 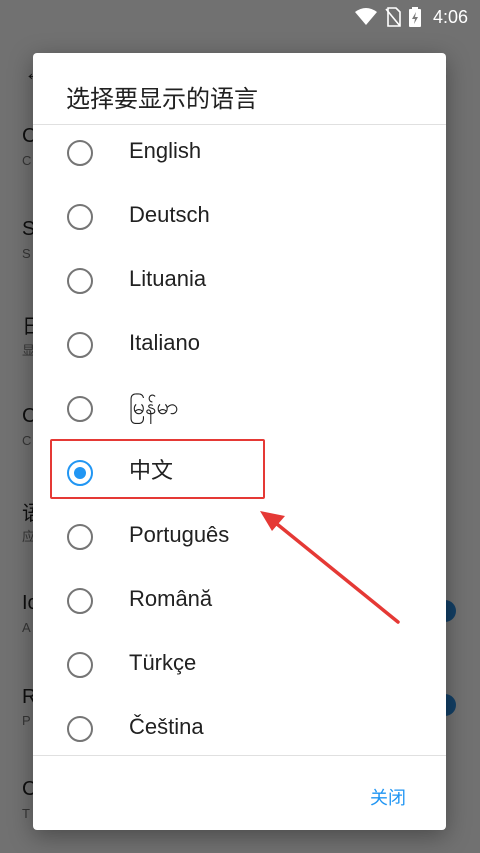 What do you see at coordinates (239, 755) in the screenshot?
I see `divider` at bounding box center [239, 755].